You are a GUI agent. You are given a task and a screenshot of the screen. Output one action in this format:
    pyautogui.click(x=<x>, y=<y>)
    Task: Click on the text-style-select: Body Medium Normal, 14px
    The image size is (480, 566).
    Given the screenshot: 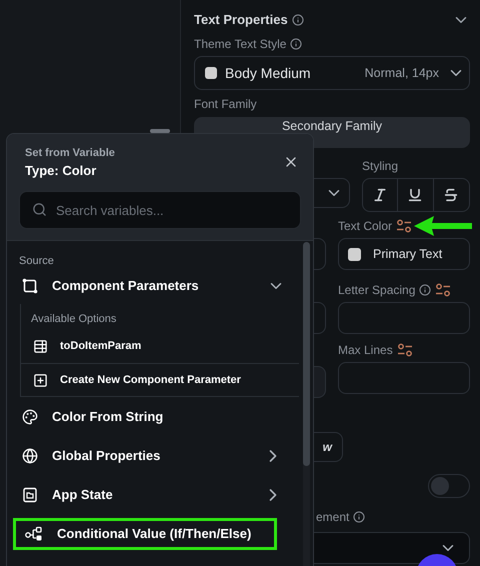 What is the action you would take?
    pyautogui.click(x=332, y=73)
    